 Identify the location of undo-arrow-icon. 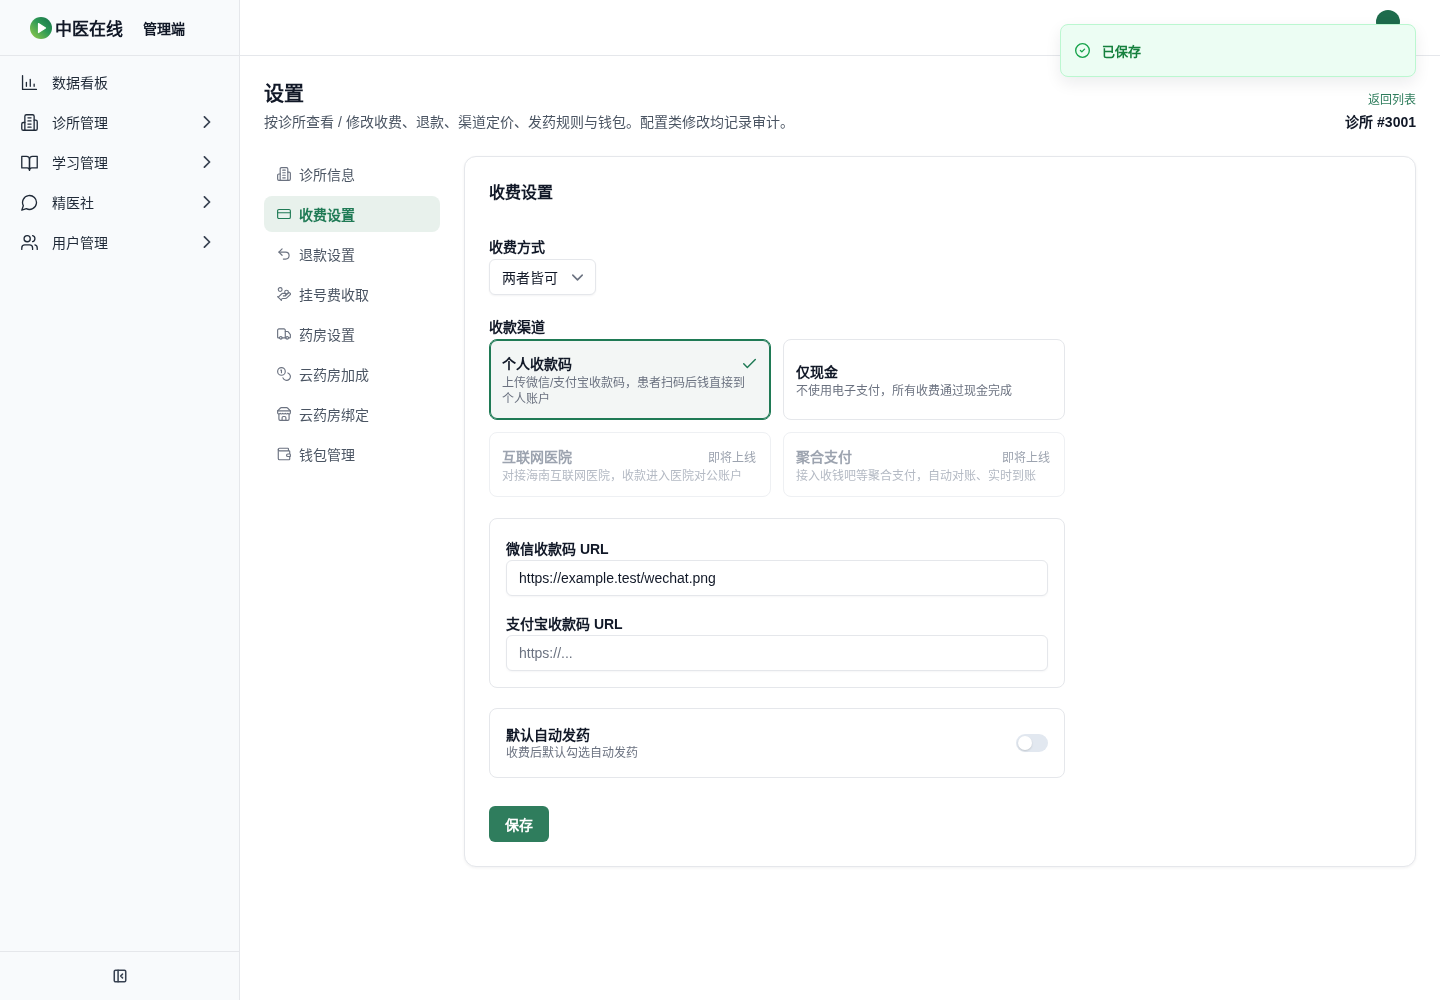
(284, 254).